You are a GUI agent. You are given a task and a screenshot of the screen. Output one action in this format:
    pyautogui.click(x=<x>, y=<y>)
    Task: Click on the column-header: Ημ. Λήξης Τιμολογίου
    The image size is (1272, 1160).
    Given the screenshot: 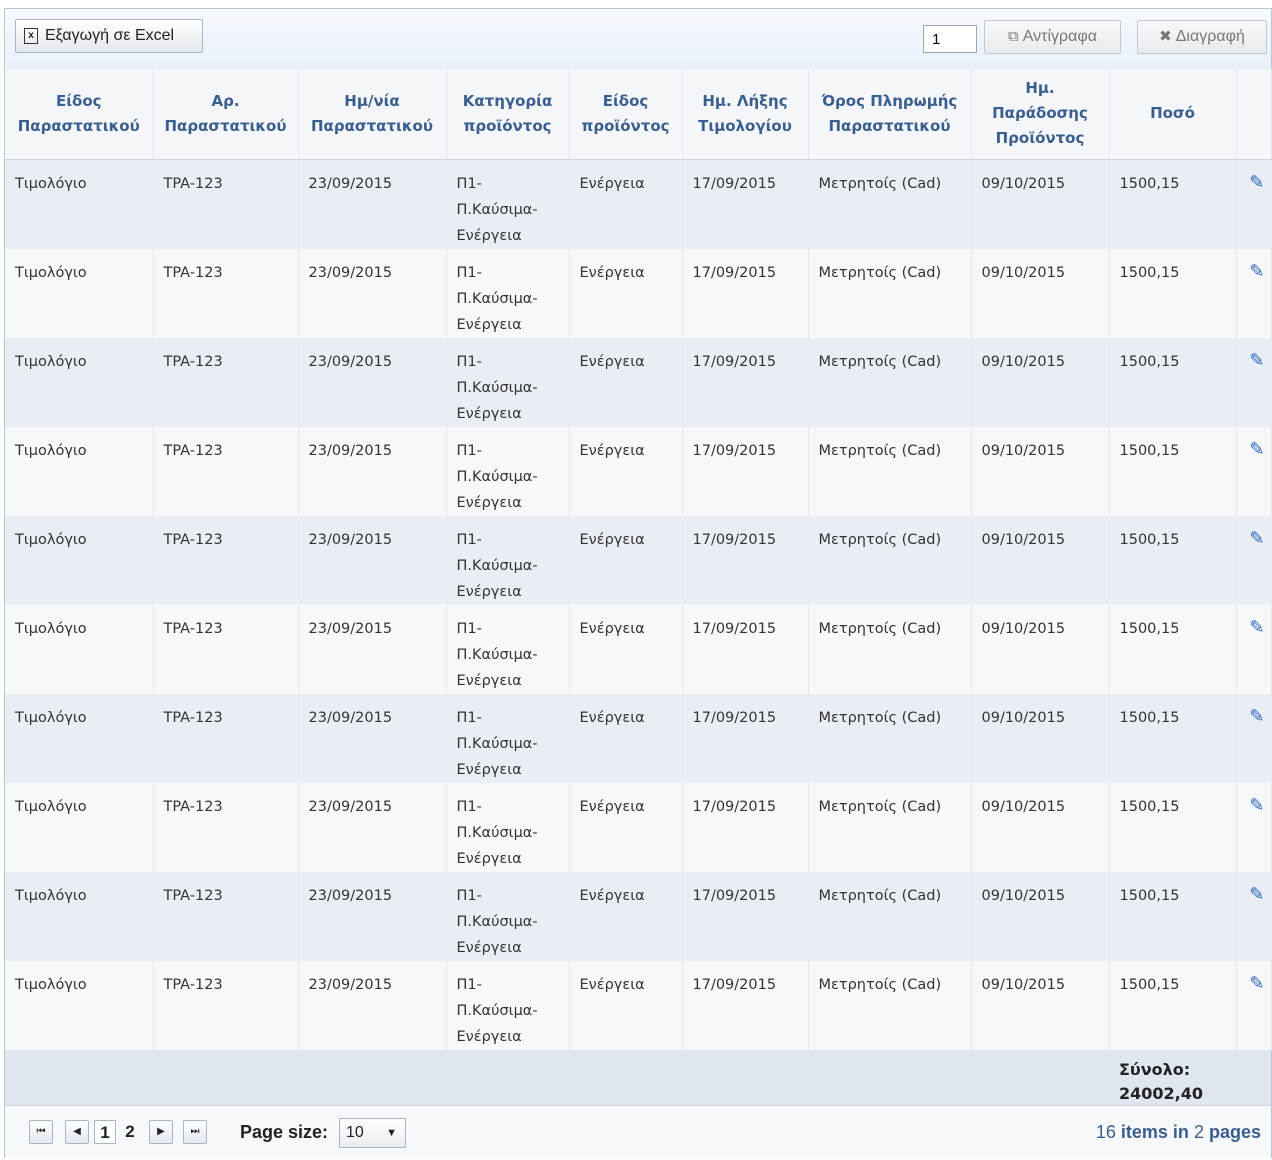 What is the action you would take?
    pyautogui.click(x=745, y=114)
    